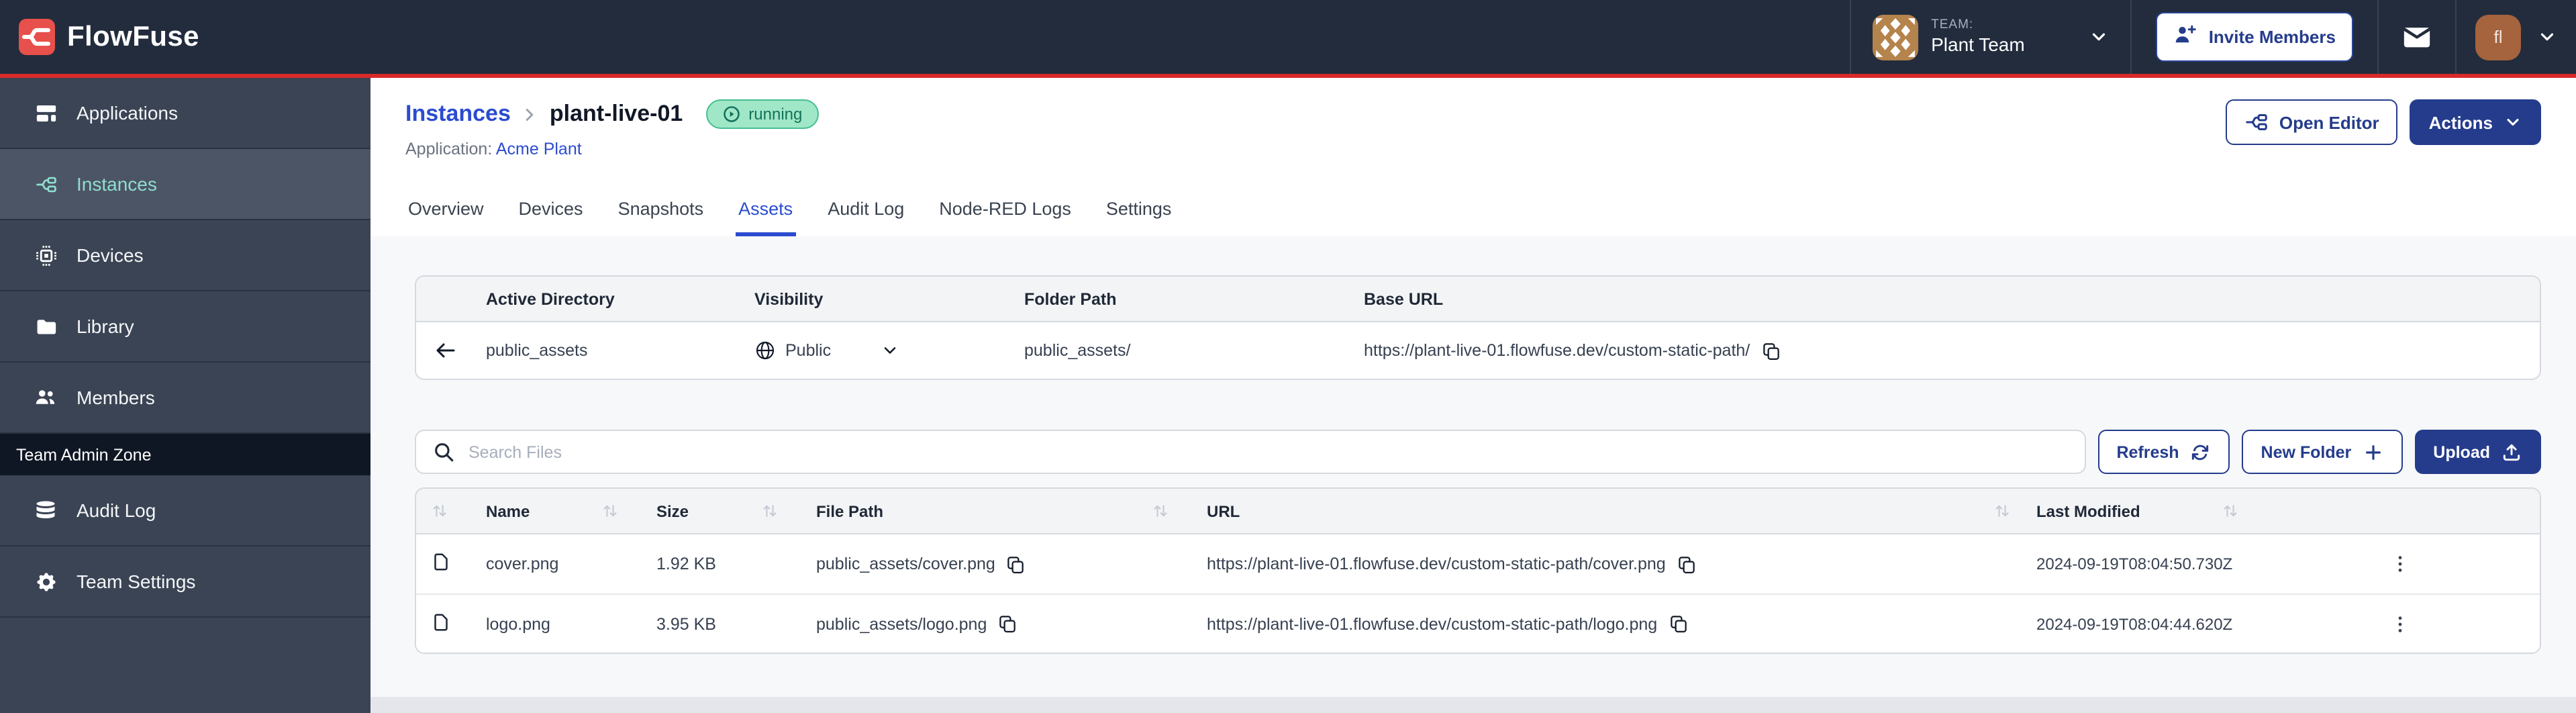 The height and width of the screenshot is (713, 2576). Describe the element at coordinates (136, 581) in the screenshot. I see `sidebar-item-label: Team Settings` at that location.